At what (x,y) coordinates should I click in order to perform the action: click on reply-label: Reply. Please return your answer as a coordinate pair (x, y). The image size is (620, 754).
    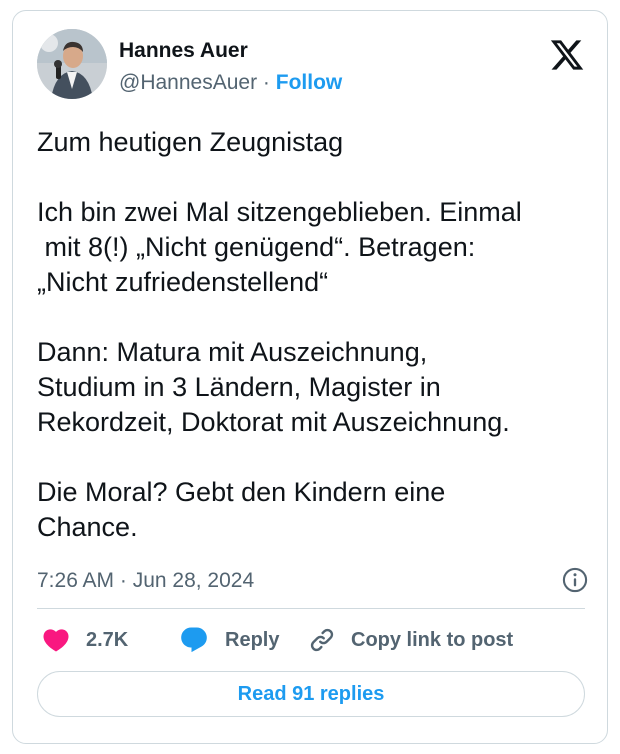
    Looking at the image, I should click on (252, 640).